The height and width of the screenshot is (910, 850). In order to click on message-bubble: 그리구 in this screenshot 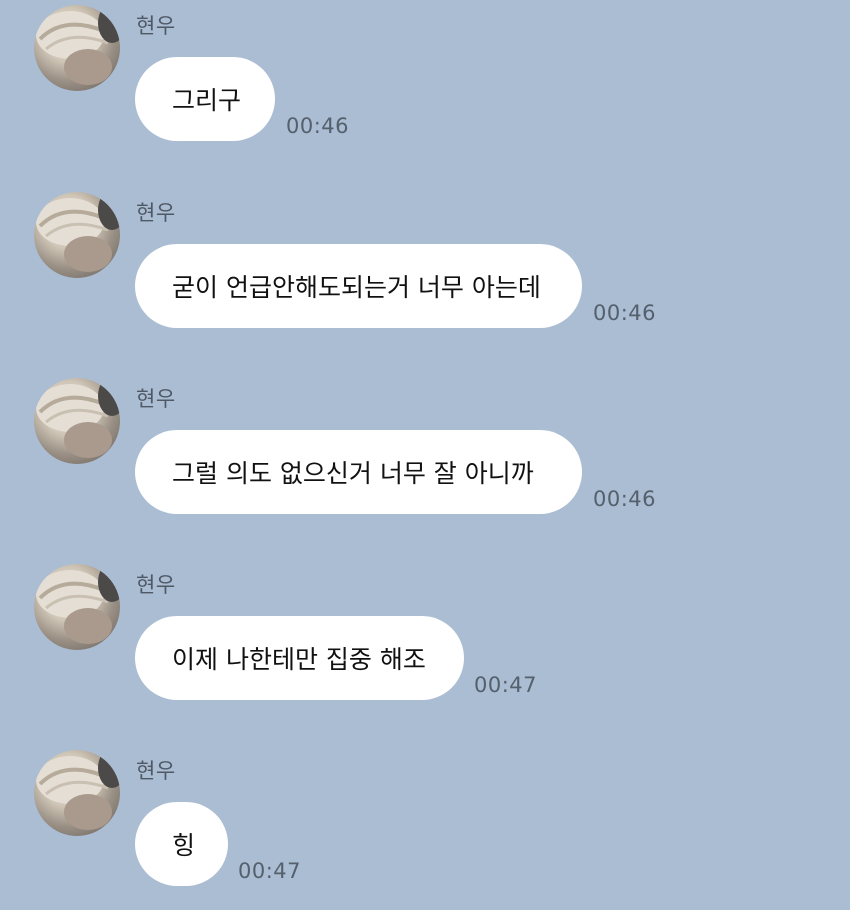, I will do `click(205, 99)`.